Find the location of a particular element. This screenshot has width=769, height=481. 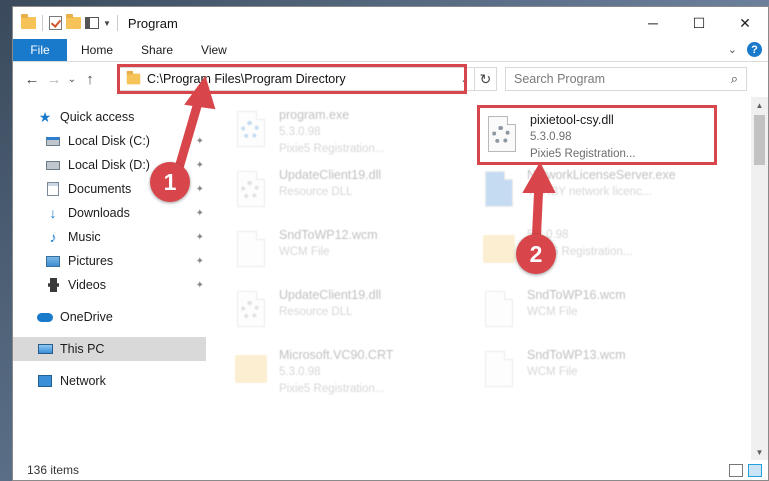

sidebar-item-label: Music is located at coordinates (84, 237).